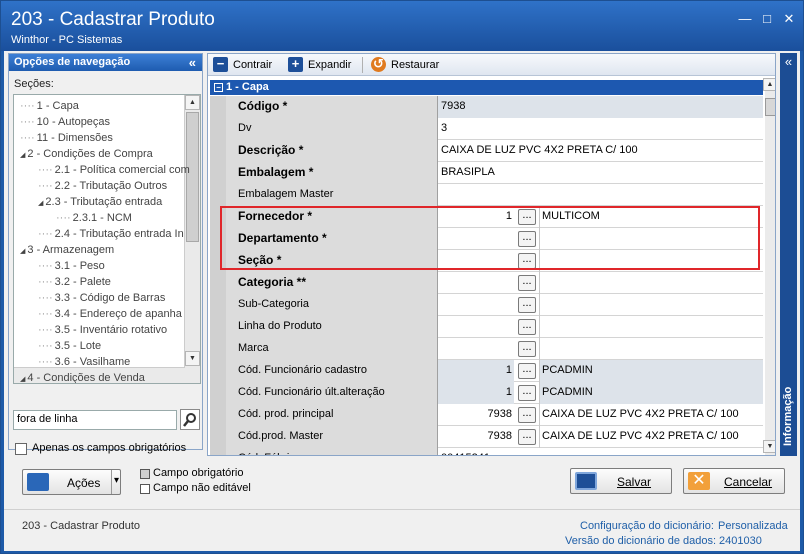  Describe the element at coordinates (67, 40) in the screenshot. I see `window-subtitle: Winthor - PC Sistemas` at that location.